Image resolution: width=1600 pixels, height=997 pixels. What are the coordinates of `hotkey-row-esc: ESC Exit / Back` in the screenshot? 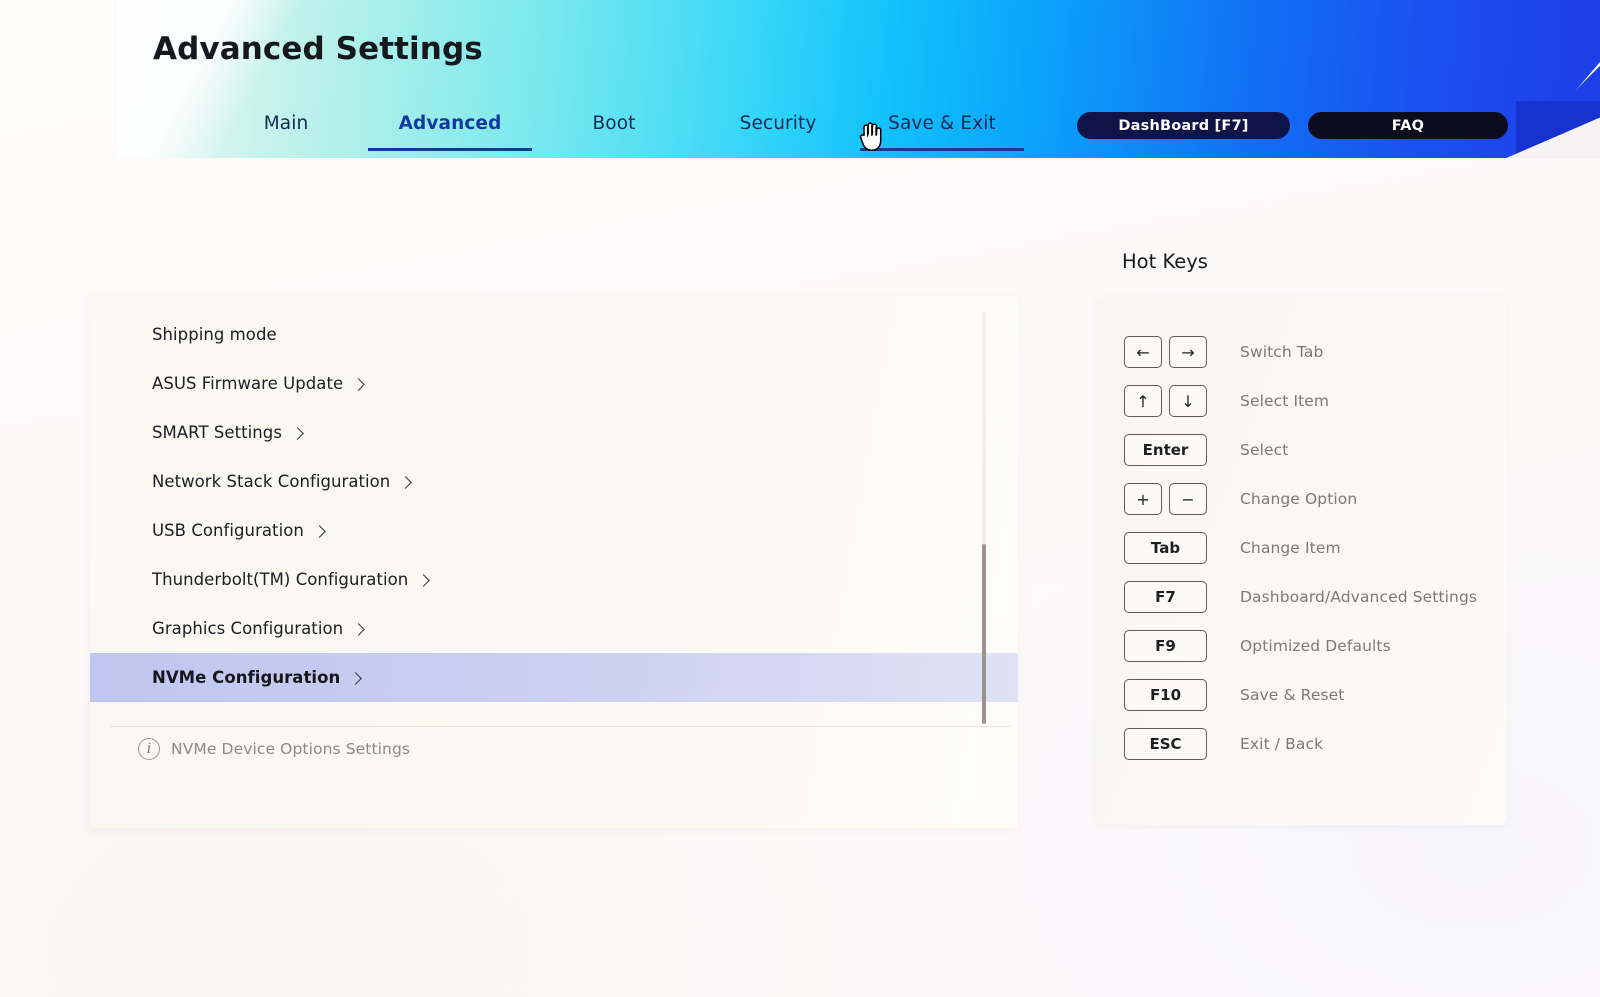 It's located at (1223, 744).